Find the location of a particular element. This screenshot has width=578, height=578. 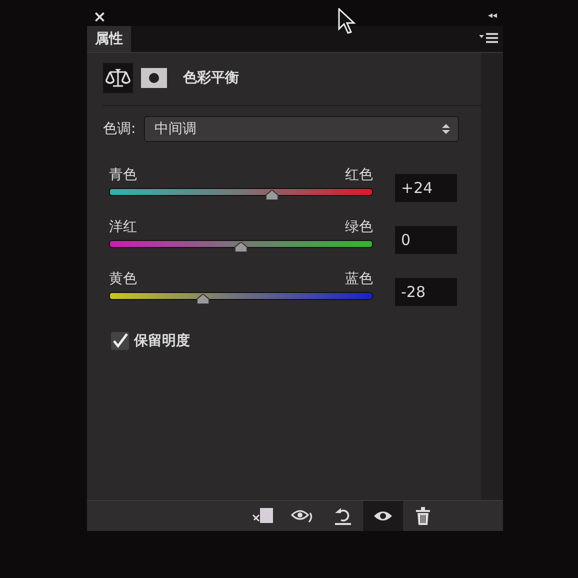

reset-icon is located at coordinates (343, 516).